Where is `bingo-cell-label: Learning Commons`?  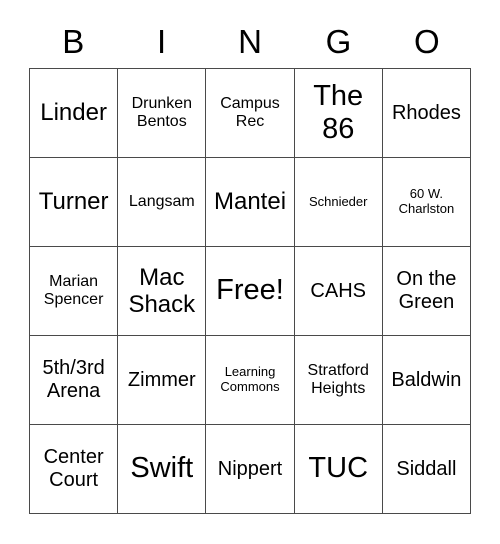 bingo-cell-label: Learning Commons is located at coordinates (250, 379).